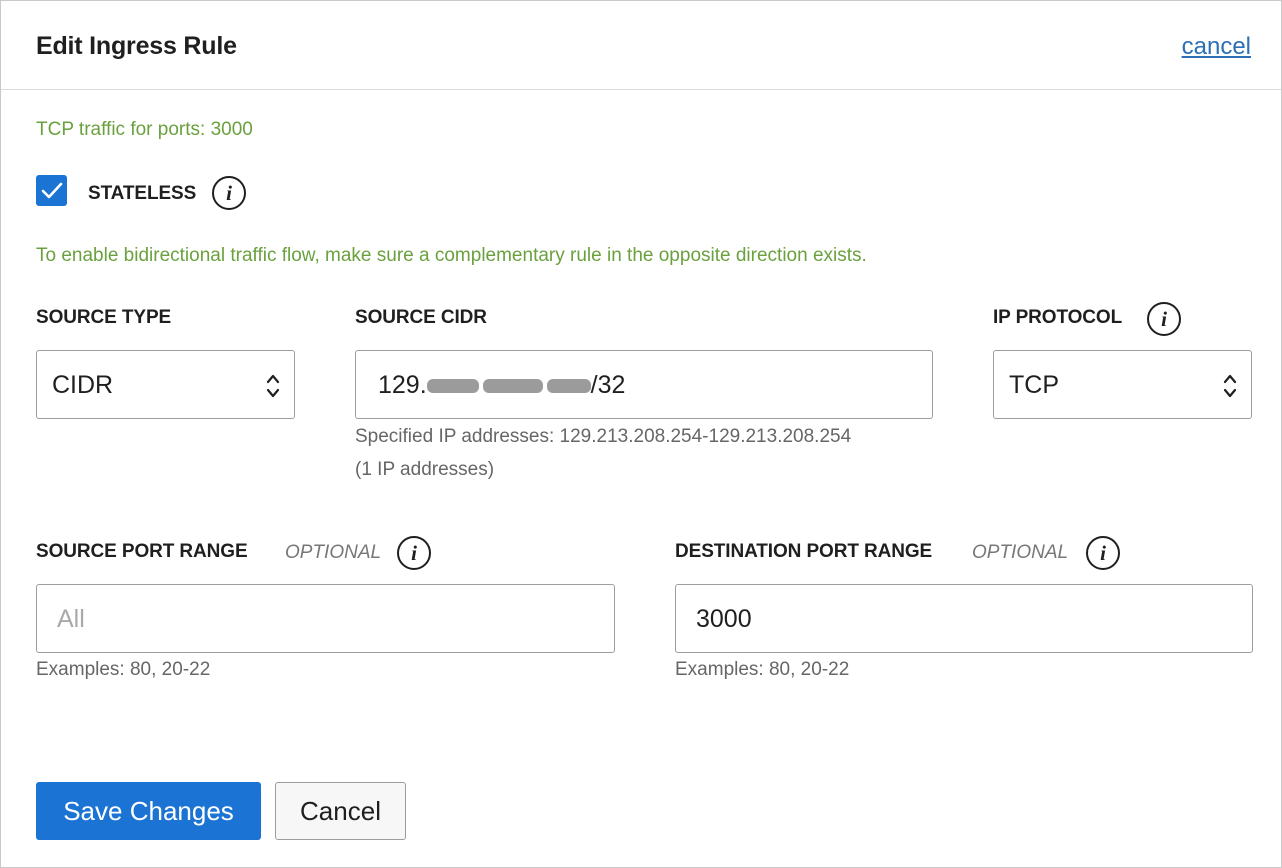 This screenshot has width=1282, height=868. I want to click on source-cidr-helper-count: (1 IP addresses), so click(425, 469).